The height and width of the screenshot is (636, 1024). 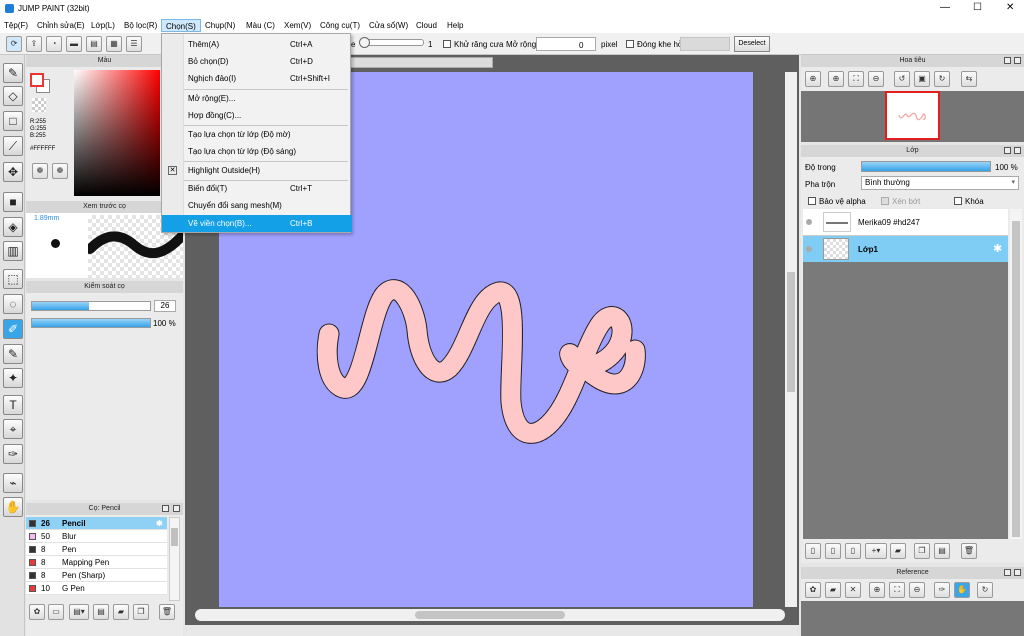 I want to click on menu-view: Xem(V), so click(x=297, y=25).